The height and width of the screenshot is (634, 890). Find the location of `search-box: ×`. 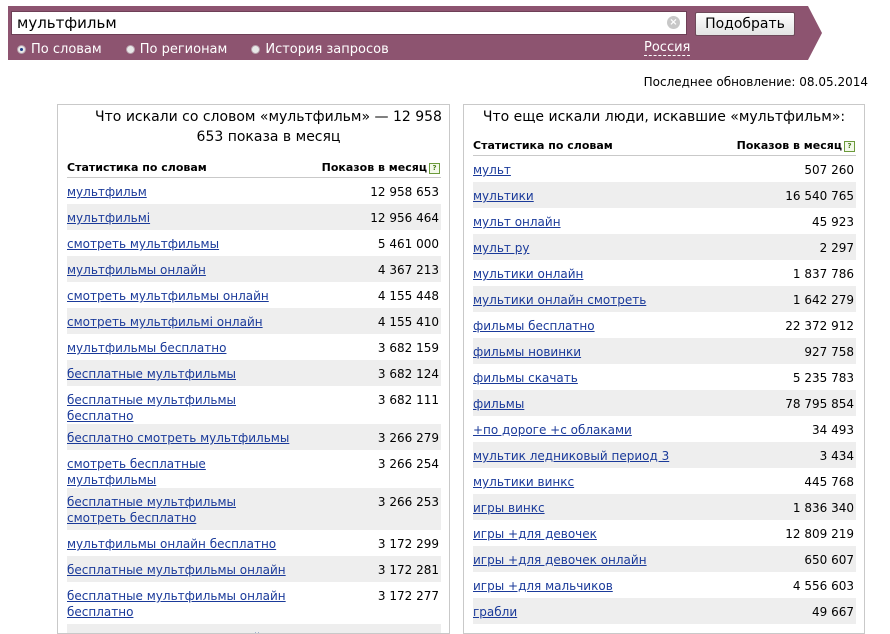

search-box: × is located at coordinates (349, 23).